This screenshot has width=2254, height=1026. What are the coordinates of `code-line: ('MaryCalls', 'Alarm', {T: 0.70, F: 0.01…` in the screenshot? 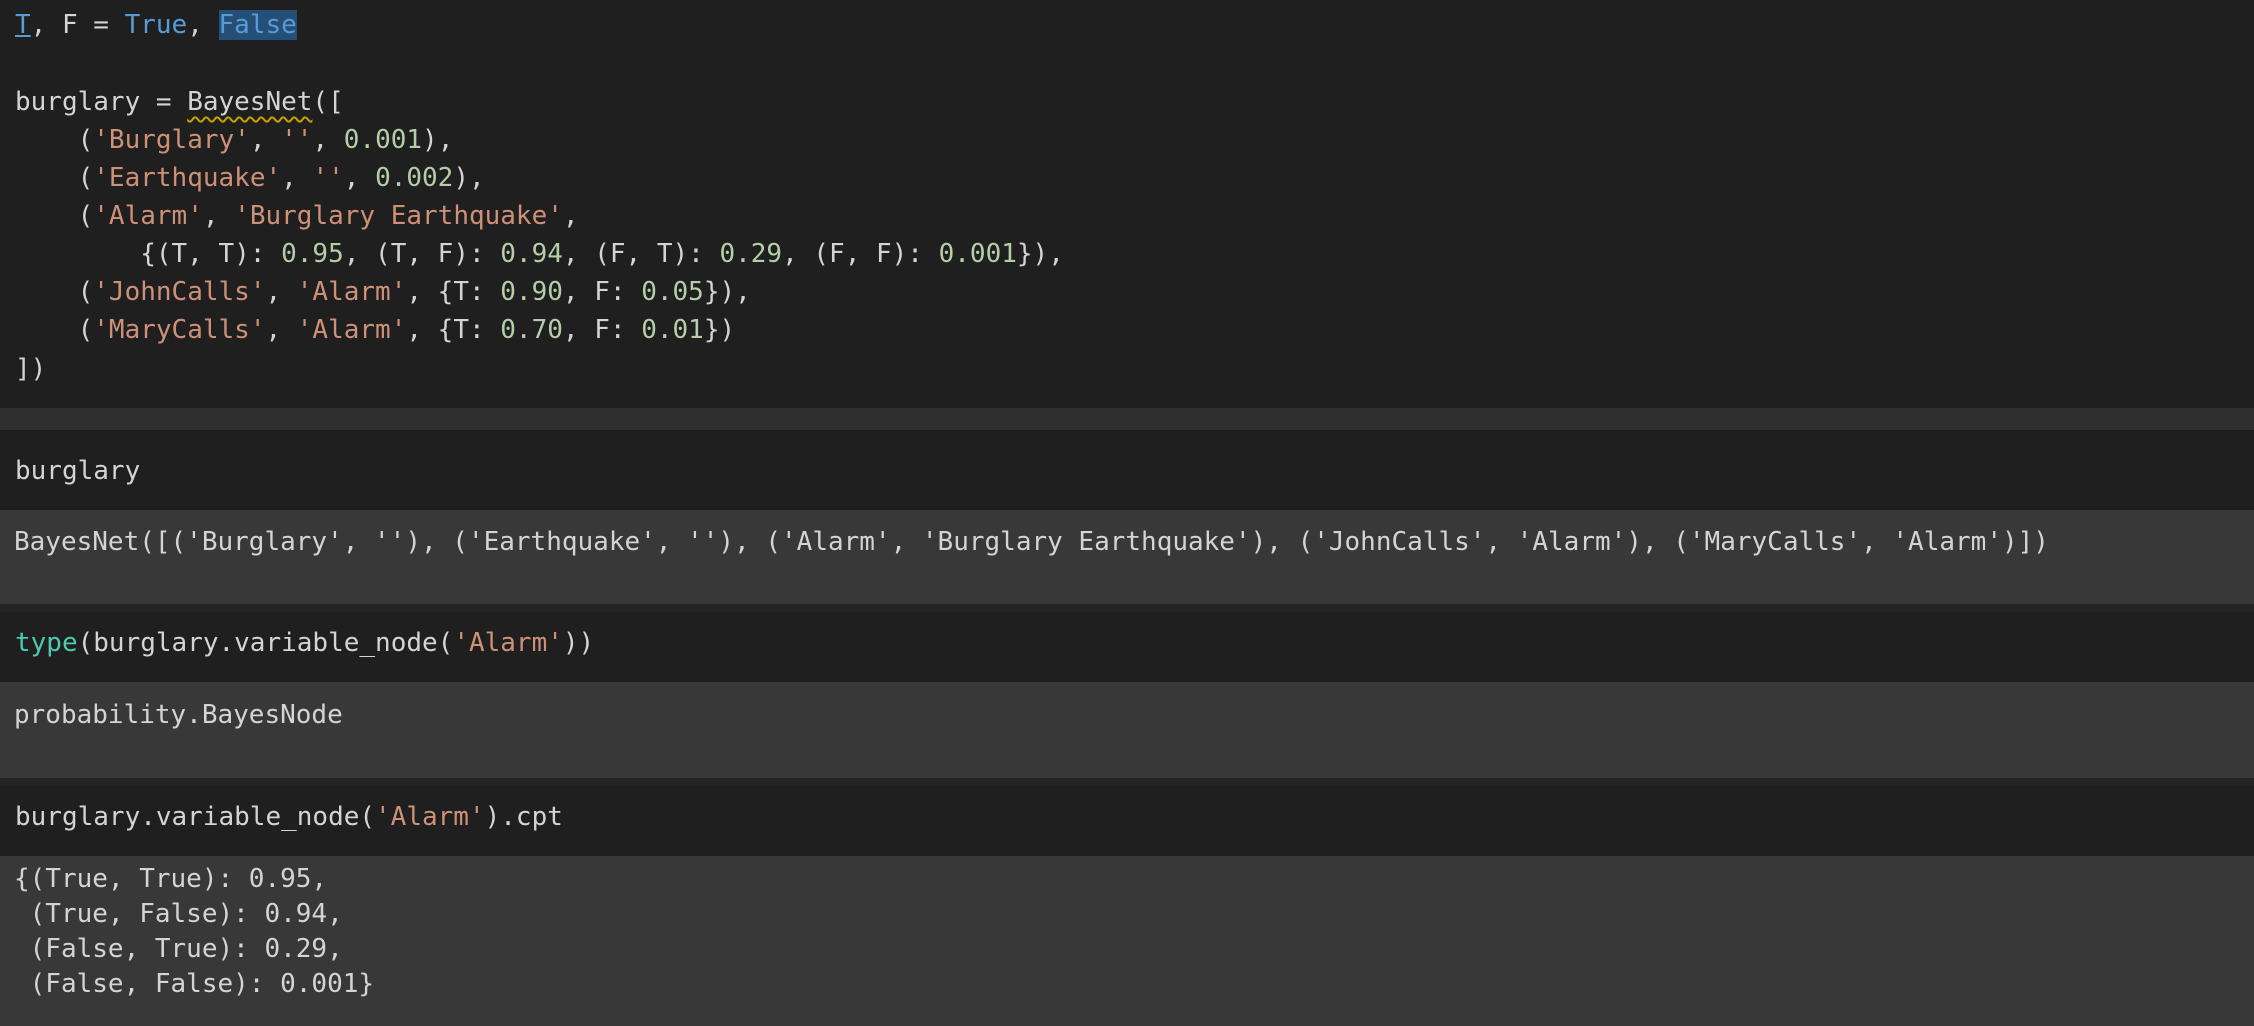 It's located at (375, 330).